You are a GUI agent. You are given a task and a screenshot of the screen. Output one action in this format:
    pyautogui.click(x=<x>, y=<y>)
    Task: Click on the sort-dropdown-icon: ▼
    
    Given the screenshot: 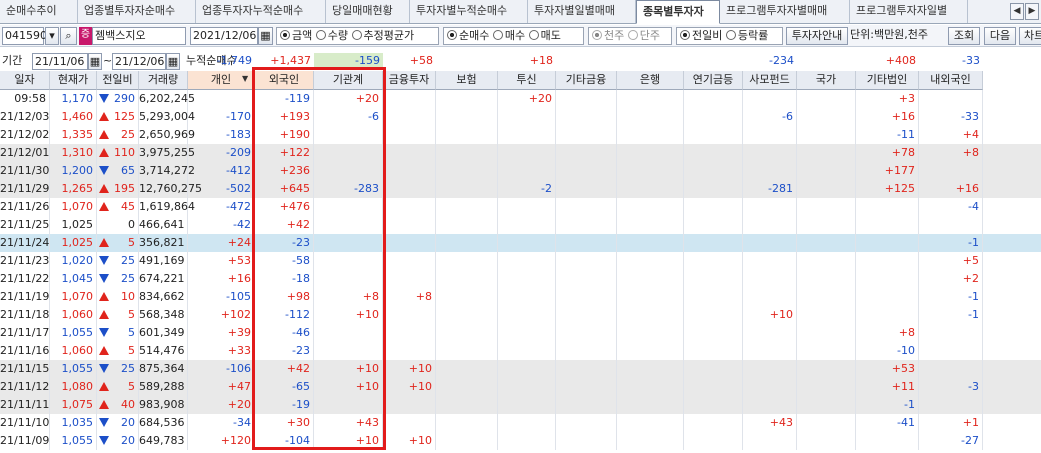 What is the action you would take?
    pyautogui.click(x=245, y=78)
    